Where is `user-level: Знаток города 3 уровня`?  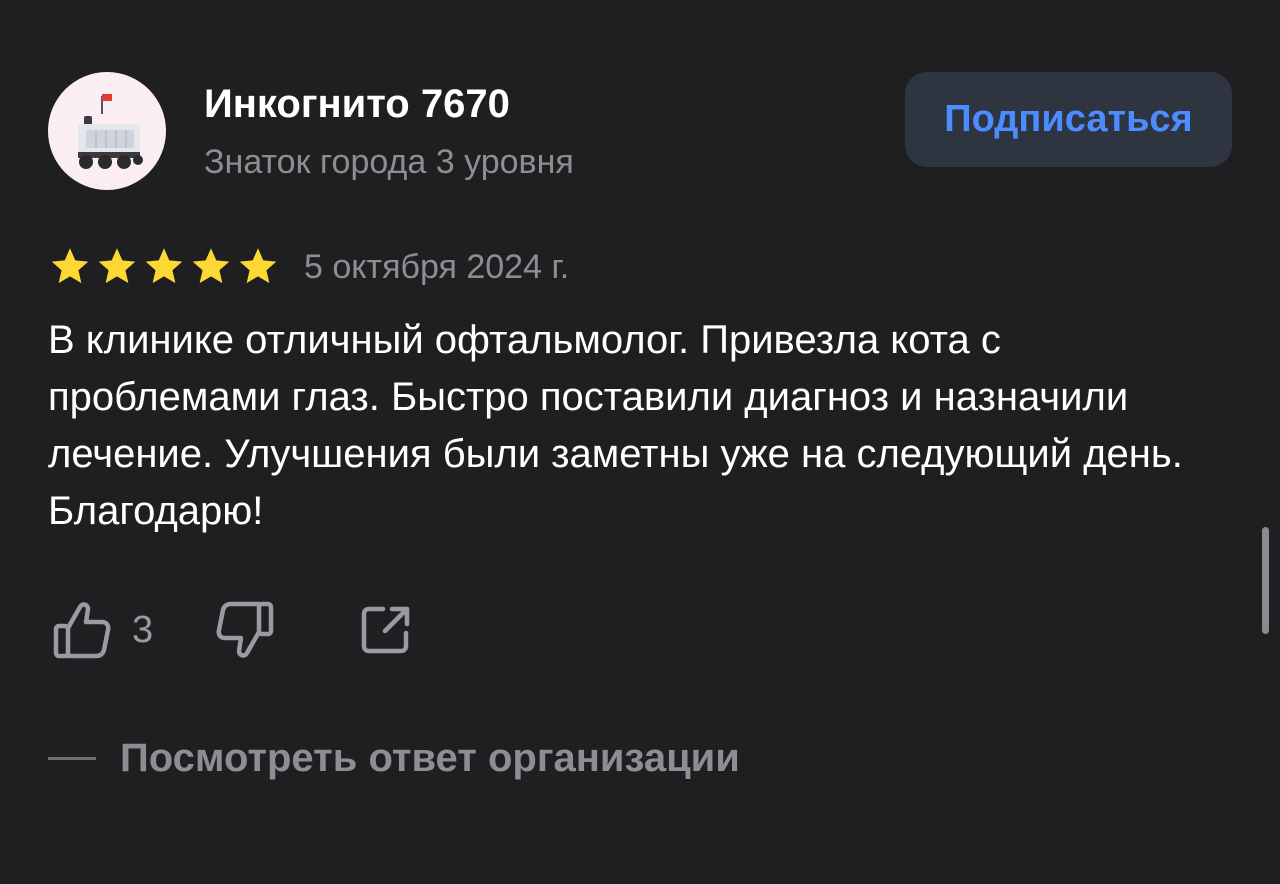
user-level: Знаток города 3 уровня is located at coordinates (389, 162).